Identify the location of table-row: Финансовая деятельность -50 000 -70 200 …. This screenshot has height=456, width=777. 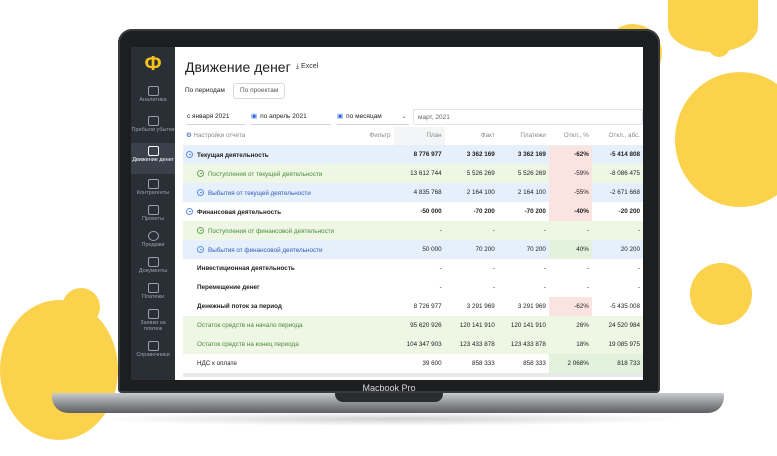
(413, 211).